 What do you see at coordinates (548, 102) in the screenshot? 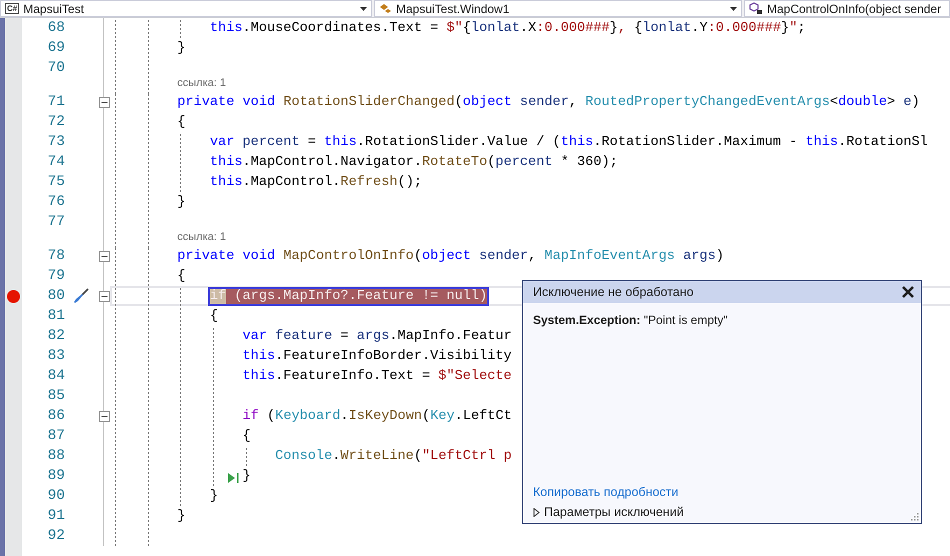
I see `code-text: private void RotationSliderChanged(object sender, RoutedPropertyChangedEventArgs<double> e)` at bounding box center [548, 102].